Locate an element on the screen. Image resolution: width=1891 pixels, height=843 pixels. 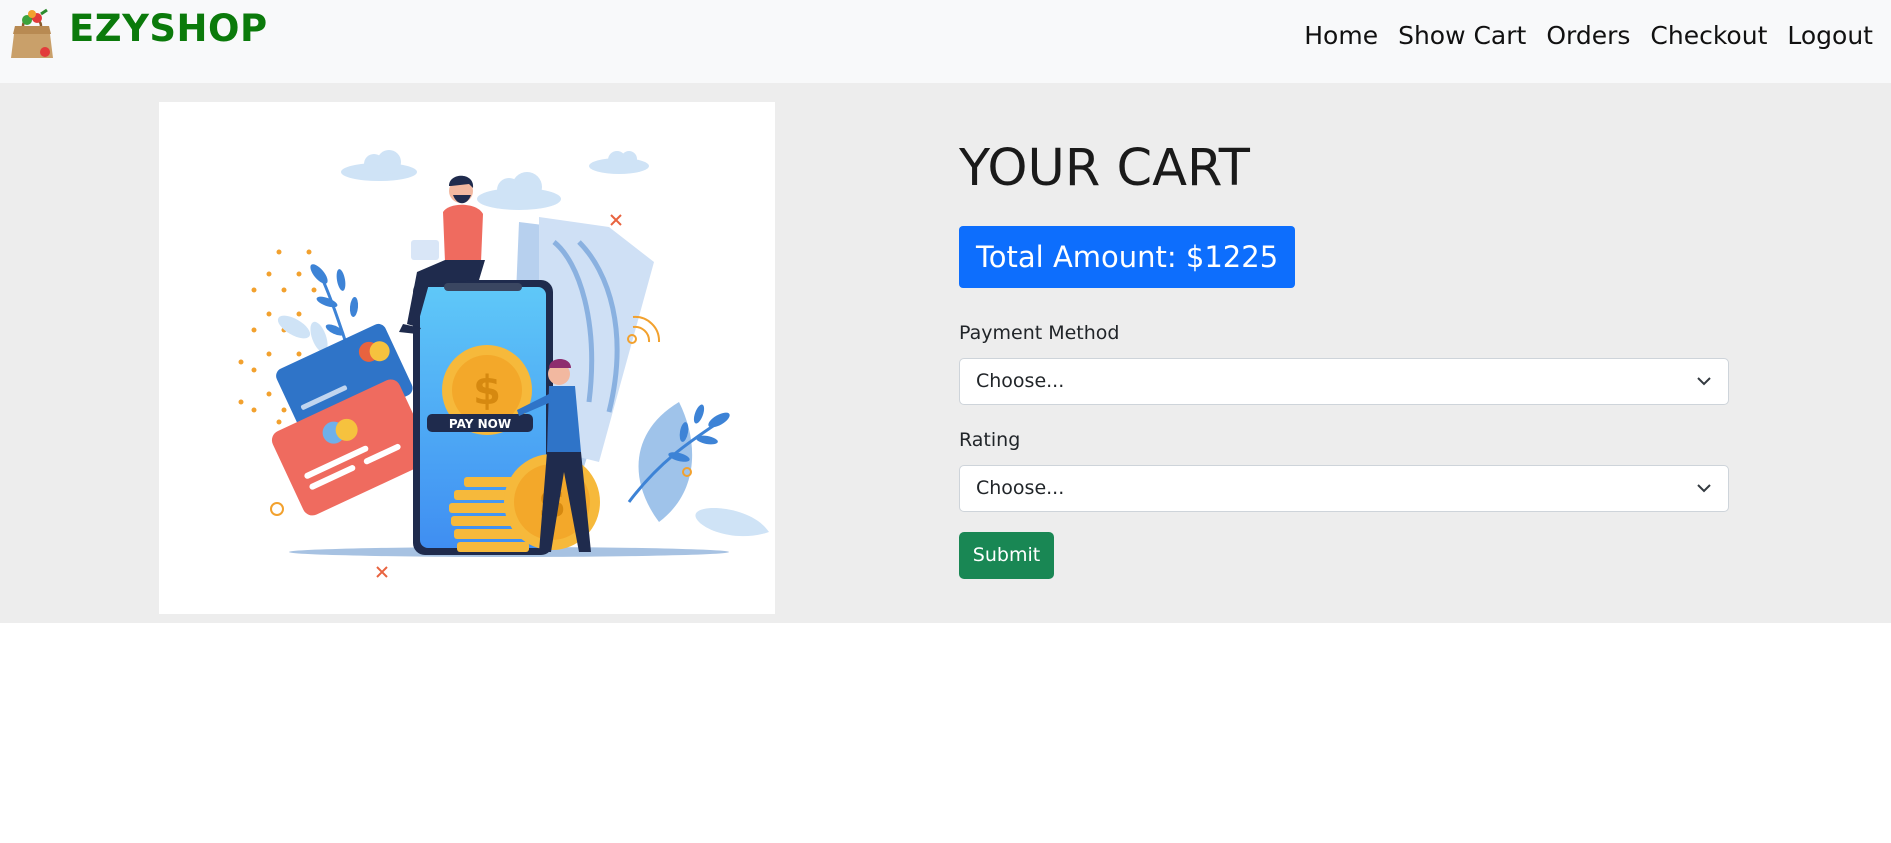
mobile-payment-illustration: $ PAY NOW $ is located at coordinates (503, 364).